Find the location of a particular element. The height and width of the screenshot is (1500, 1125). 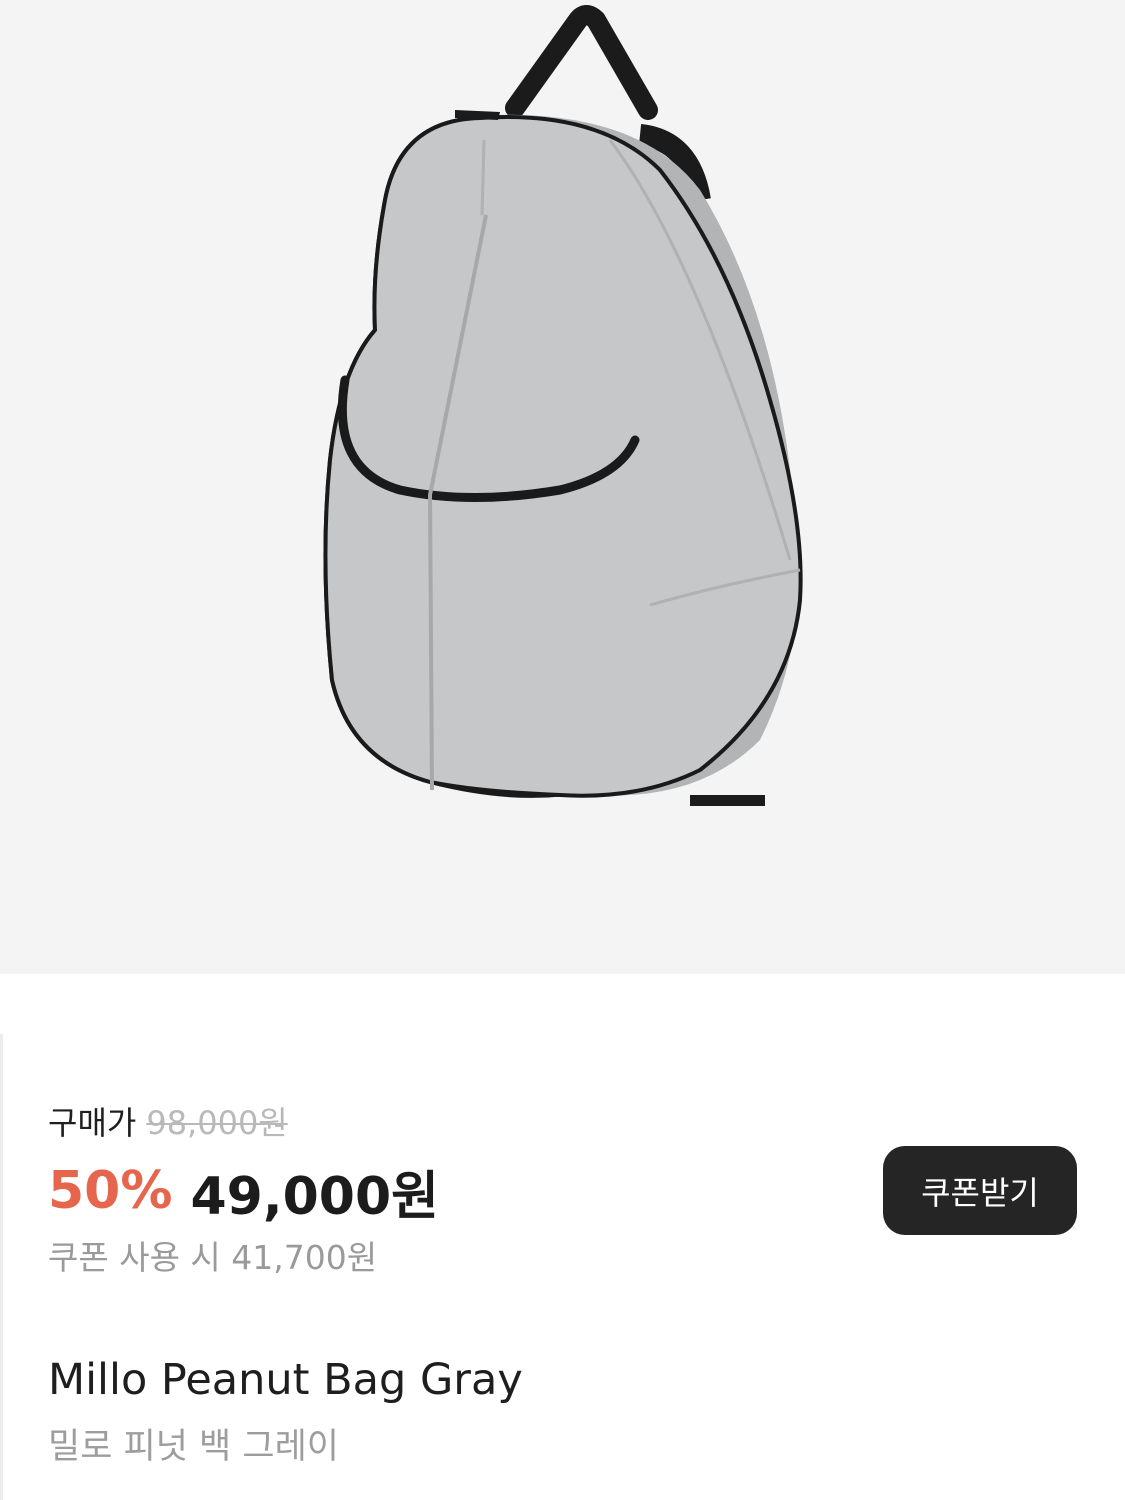

left-edge-line is located at coordinates (1, 1267).